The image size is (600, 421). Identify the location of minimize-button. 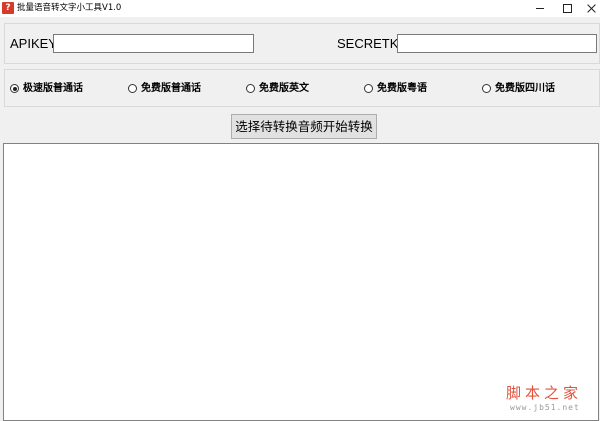
(539, 8).